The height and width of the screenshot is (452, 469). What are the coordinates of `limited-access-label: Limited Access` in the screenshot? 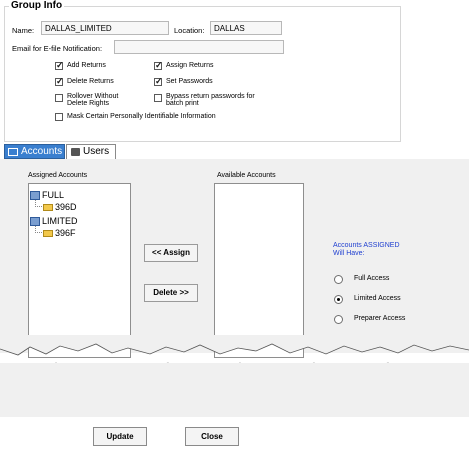 It's located at (377, 298).